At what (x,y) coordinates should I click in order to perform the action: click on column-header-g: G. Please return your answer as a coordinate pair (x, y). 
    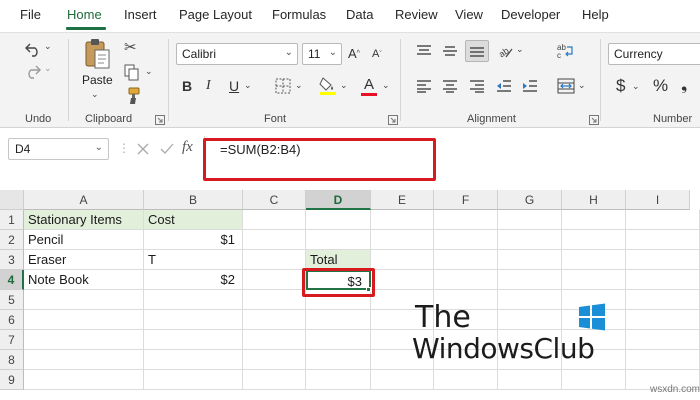
    Looking at the image, I should click on (530, 200).